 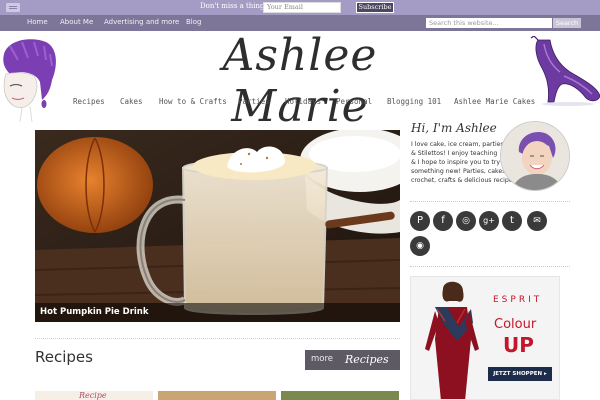 I want to click on twitter-icon: t, so click(x=512, y=221).